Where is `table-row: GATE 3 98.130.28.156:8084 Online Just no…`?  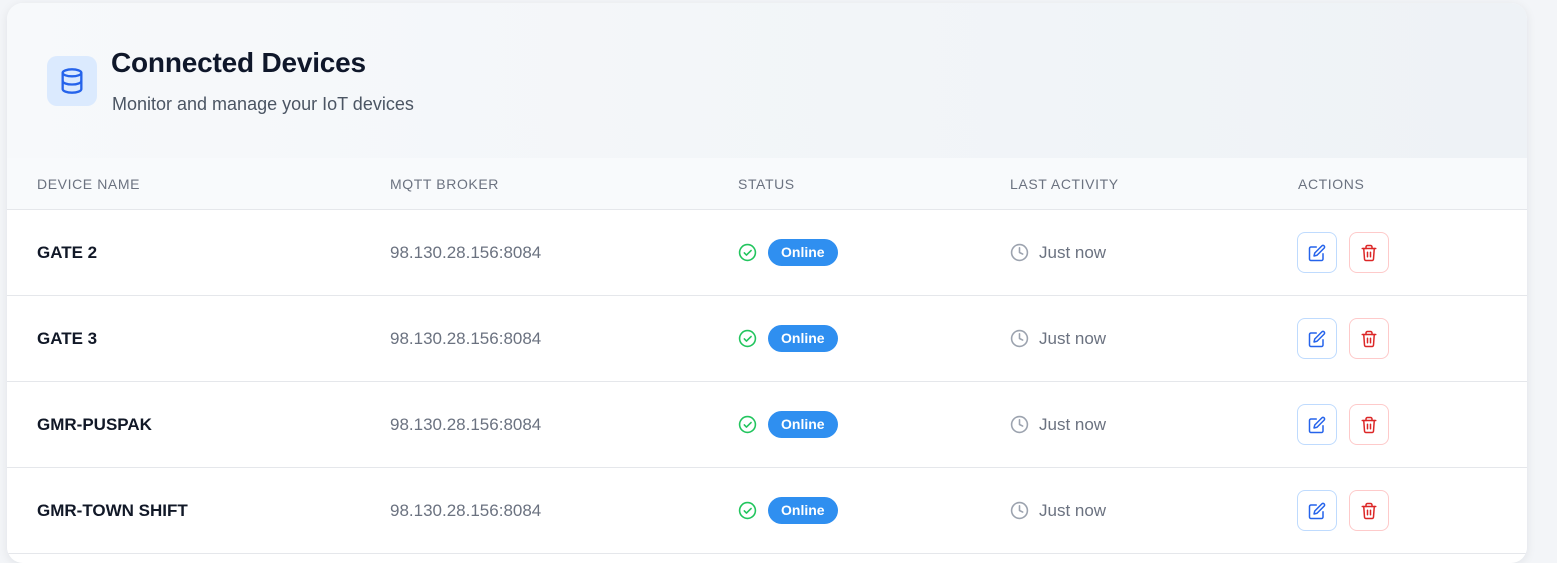 table-row: GATE 3 98.130.28.156:8084 Online Just no… is located at coordinates (767, 339).